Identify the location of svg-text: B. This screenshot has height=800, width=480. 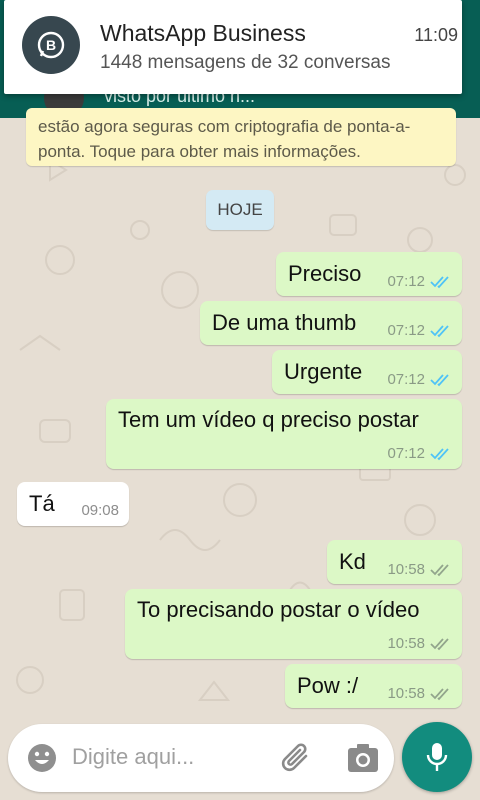
(51, 45).